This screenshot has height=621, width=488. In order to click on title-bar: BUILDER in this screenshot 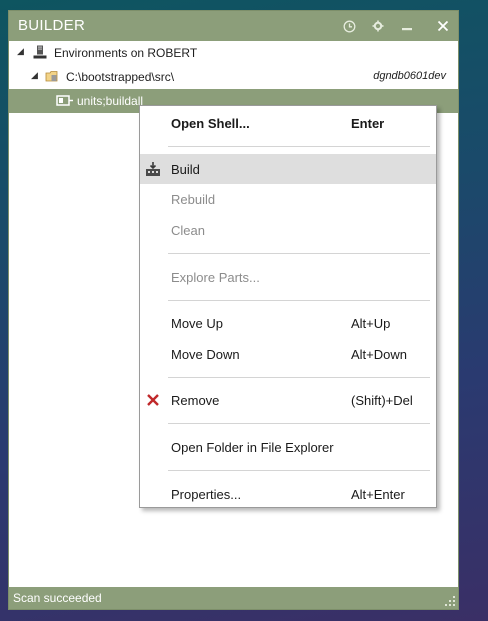, I will do `click(233, 26)`.